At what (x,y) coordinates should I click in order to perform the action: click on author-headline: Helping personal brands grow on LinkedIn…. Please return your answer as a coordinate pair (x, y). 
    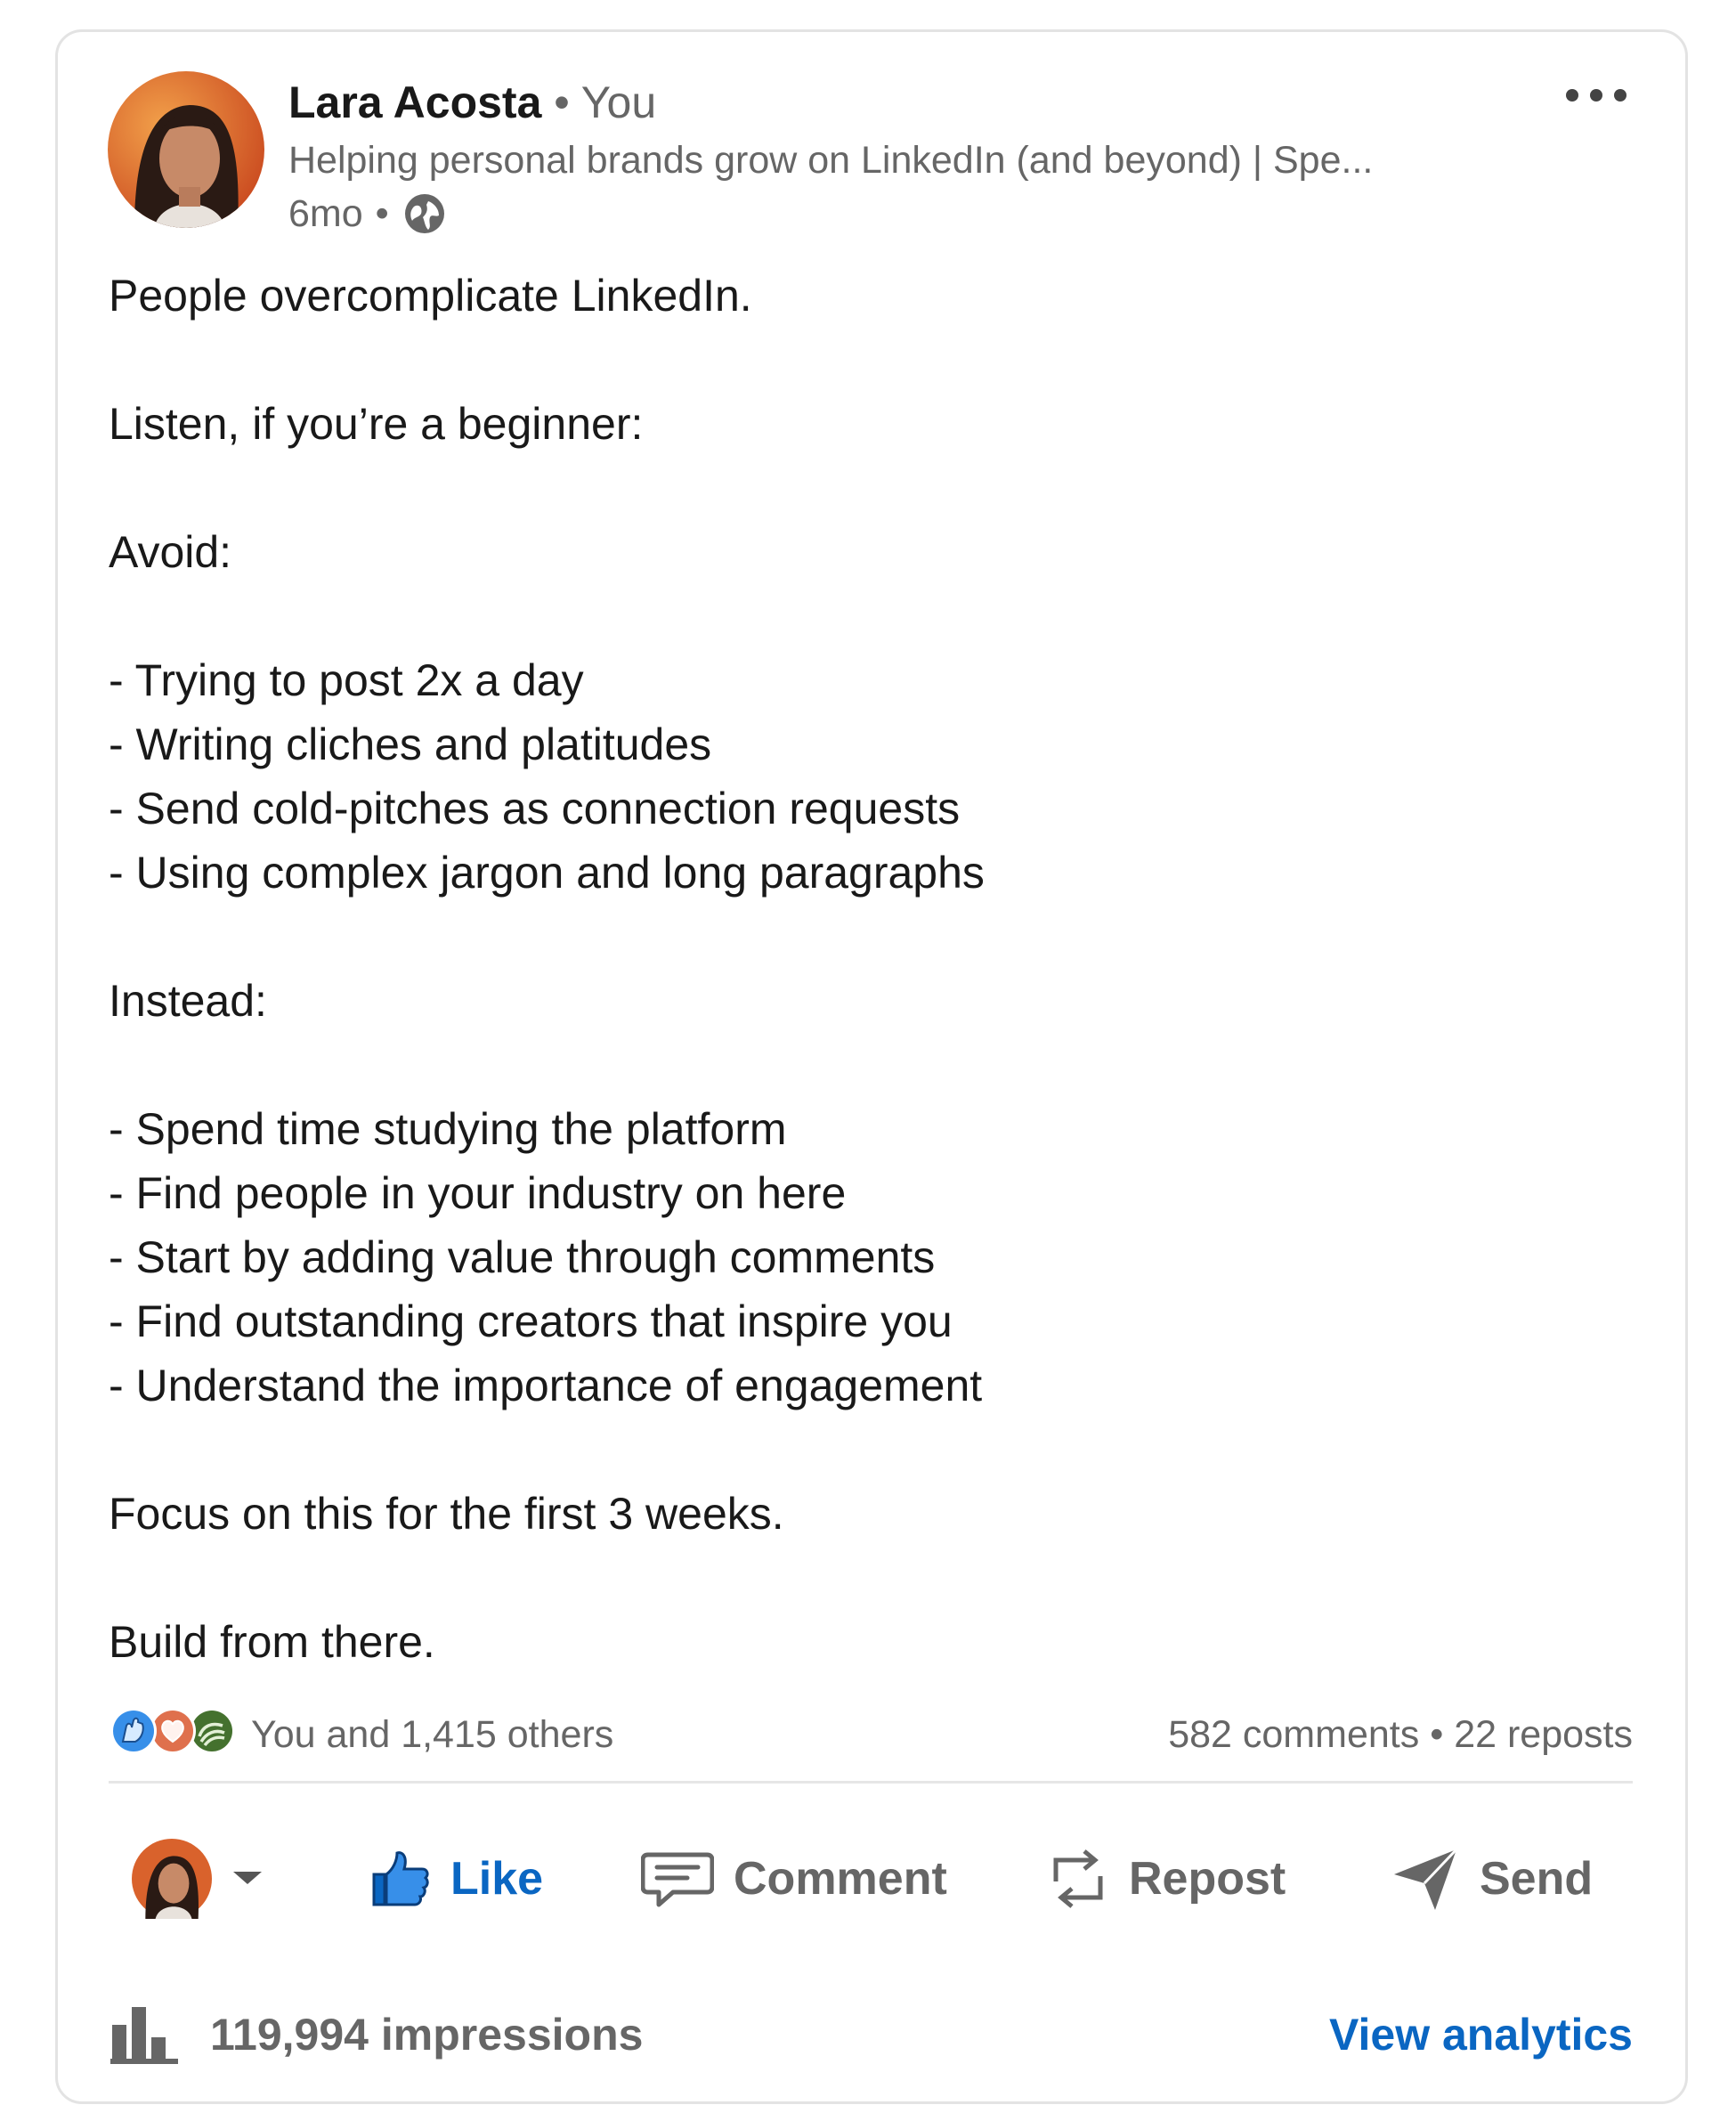
    Looking at the image, I should click on (831, 160).